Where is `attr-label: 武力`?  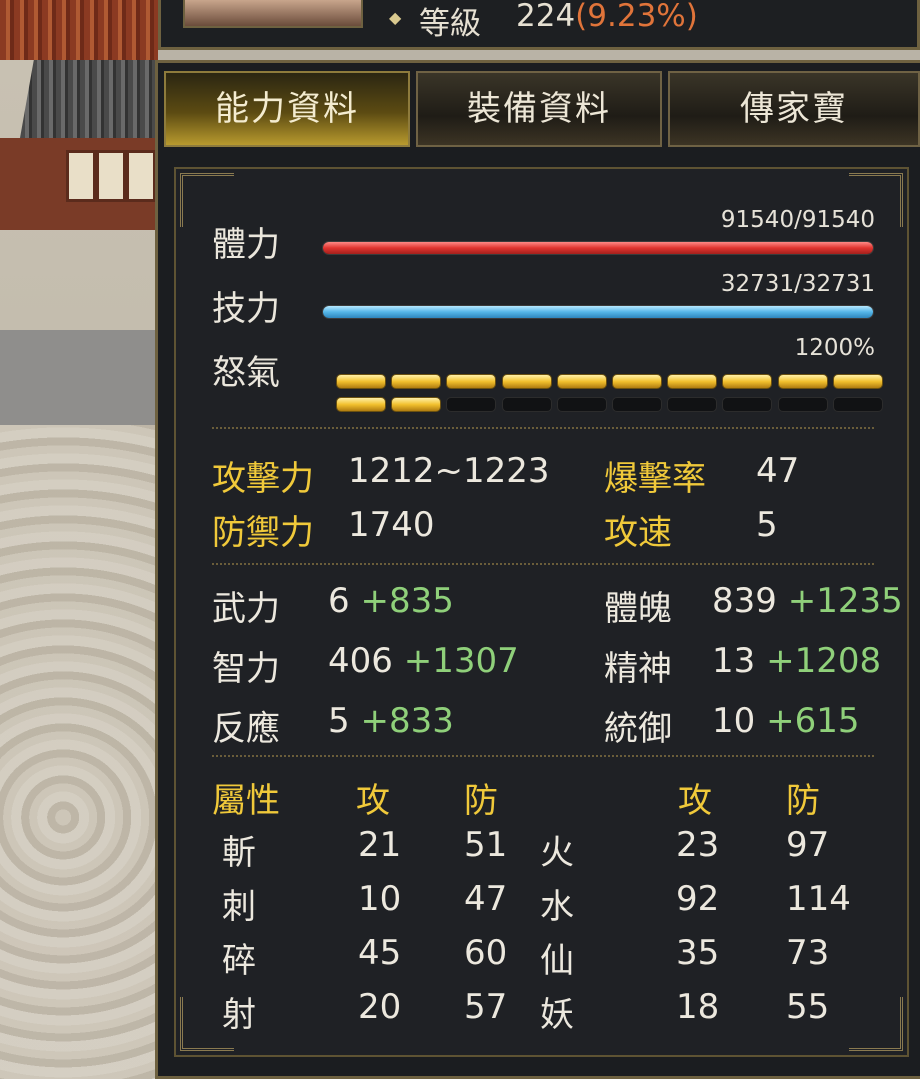
attr-label: 武力 is located at coordinates (246, 609).